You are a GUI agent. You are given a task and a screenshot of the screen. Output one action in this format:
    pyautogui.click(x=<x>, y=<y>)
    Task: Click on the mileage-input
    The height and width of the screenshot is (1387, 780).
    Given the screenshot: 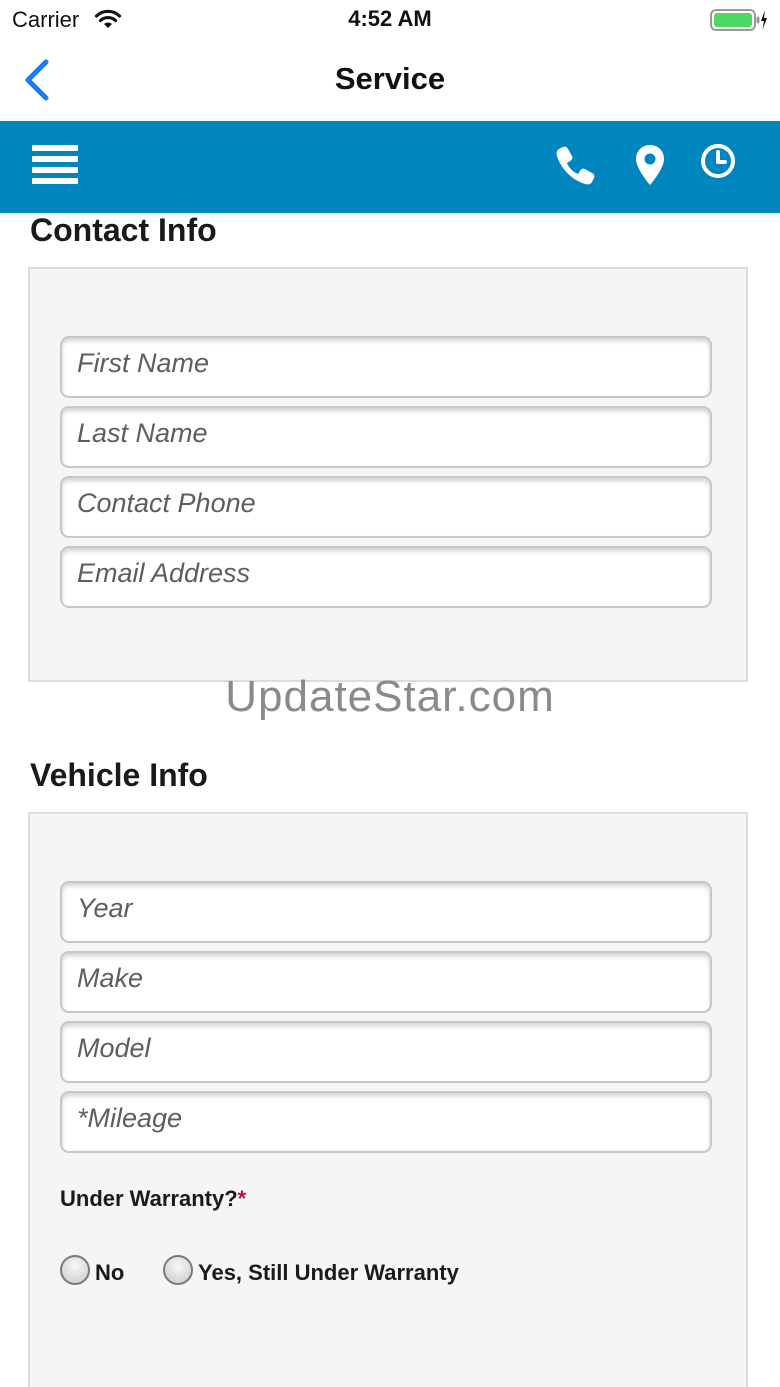 What is the action you would take?
    pyautogui.click(x=386, y=1122)
    